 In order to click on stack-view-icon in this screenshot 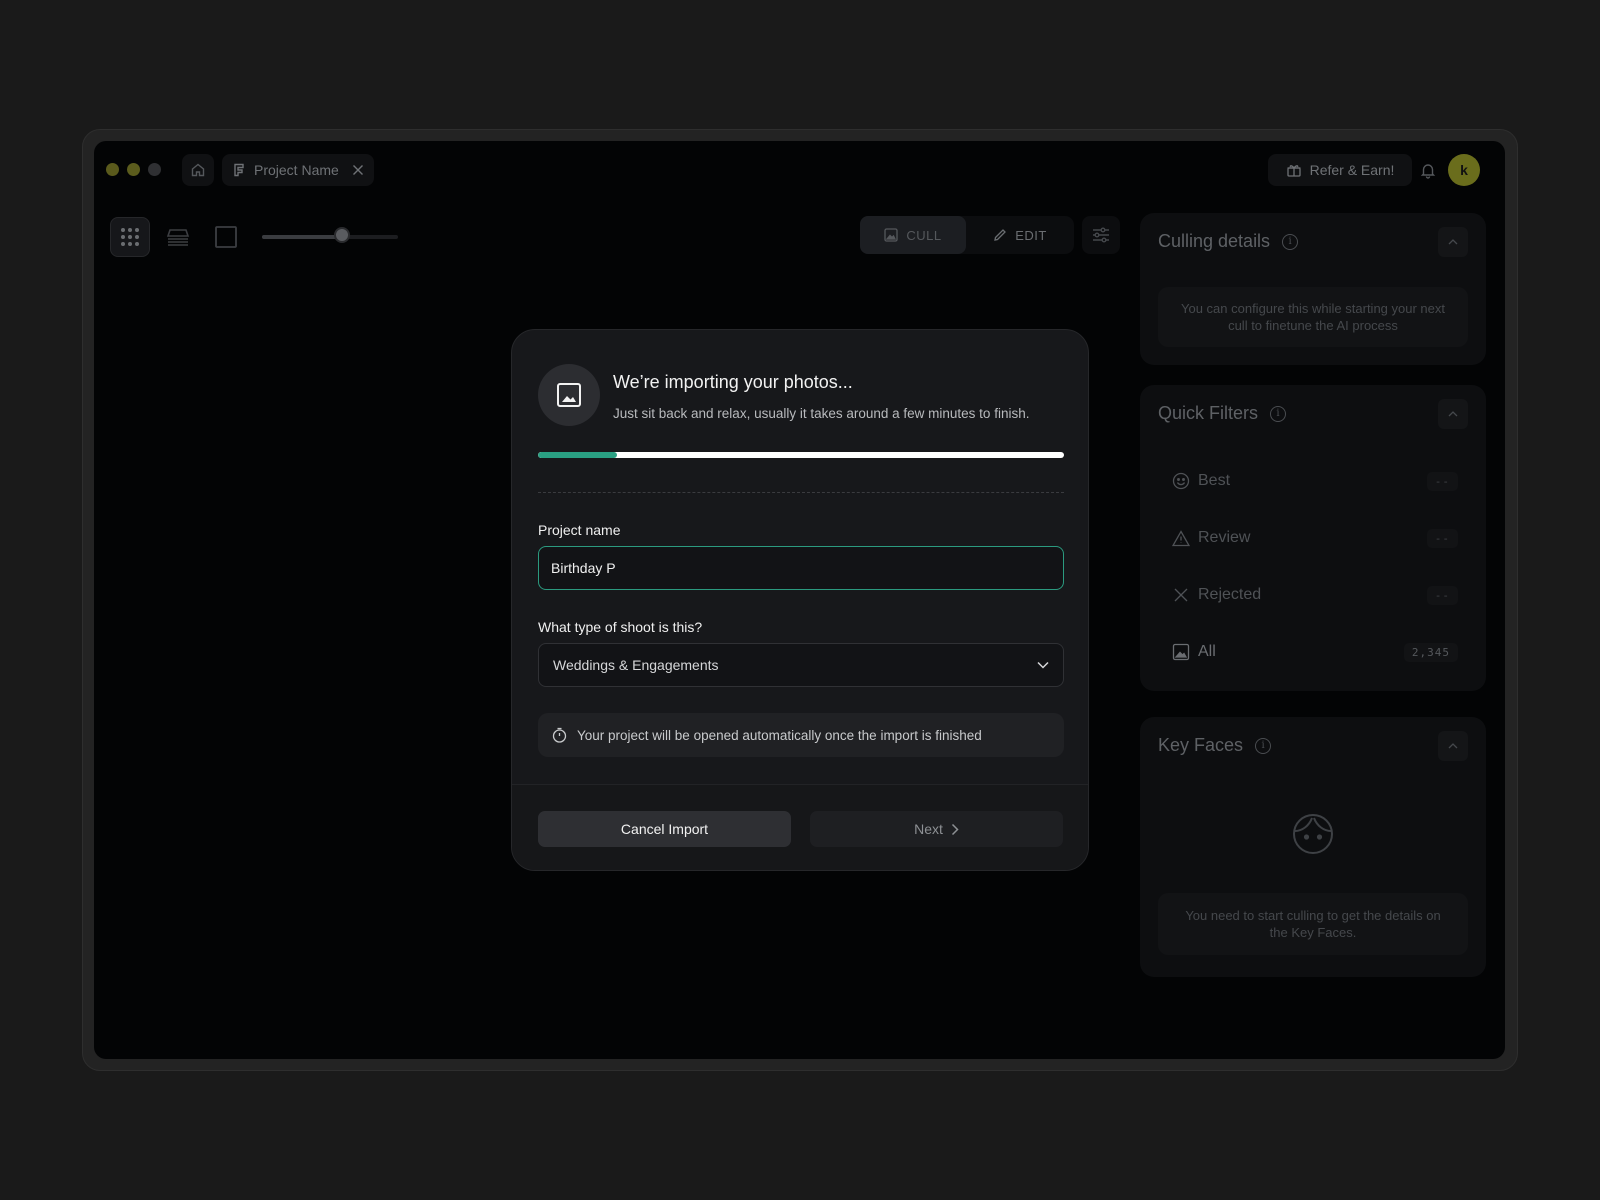, I will do `click(178, 237)`.